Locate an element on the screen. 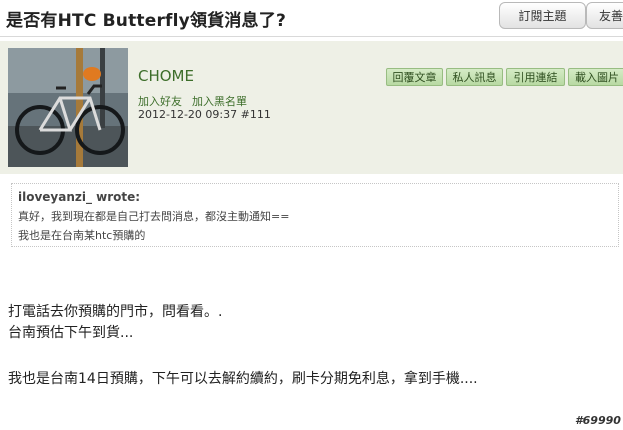 The image size is (623, 430). post-body-line: 打電話去你預購的門市，問看看。. is located at coordinates (115, 312).